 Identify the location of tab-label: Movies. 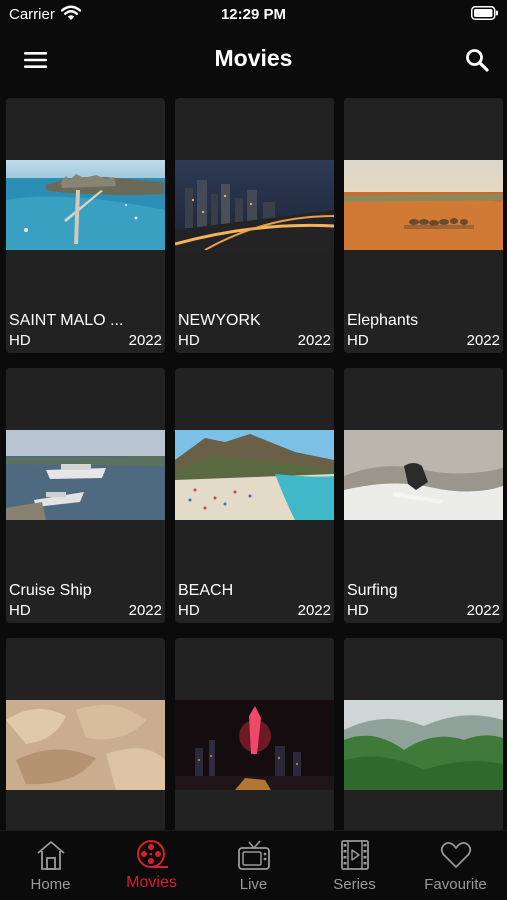
(151, 882).